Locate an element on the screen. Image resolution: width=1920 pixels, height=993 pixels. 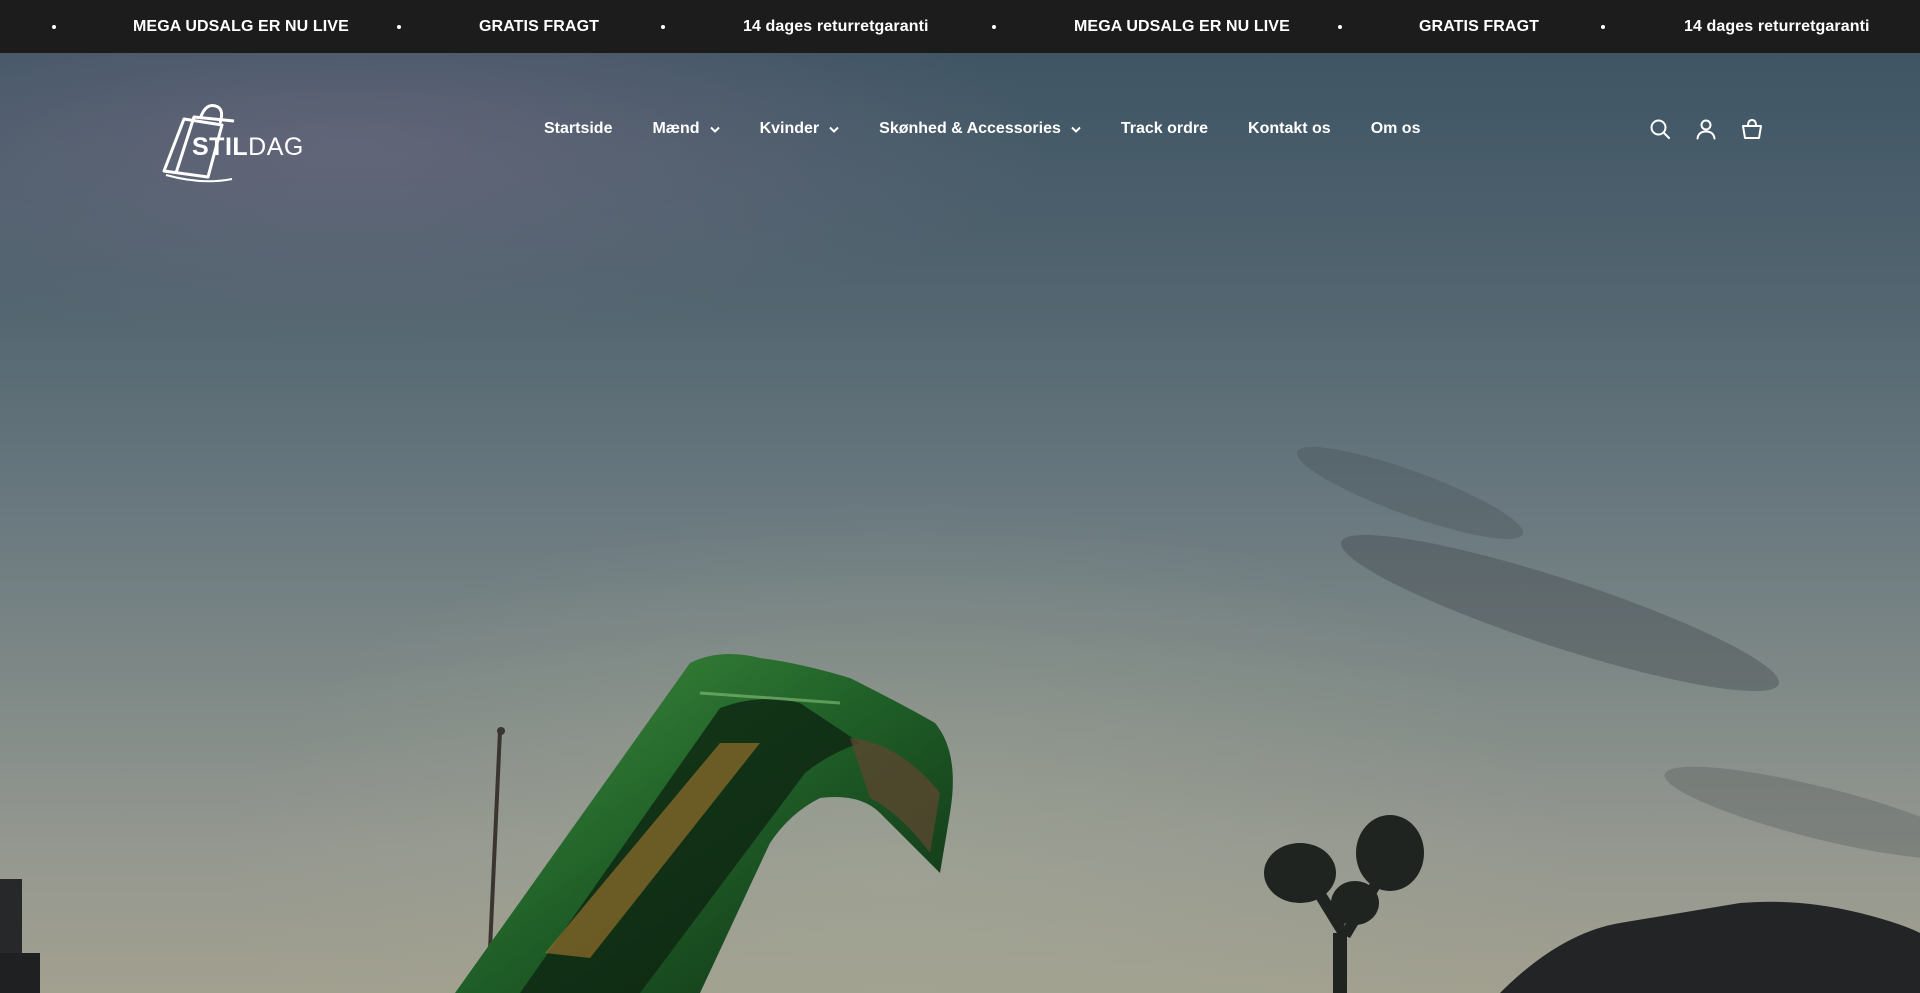
nav-item-label: Om os is located at coordinates (1395, 128).